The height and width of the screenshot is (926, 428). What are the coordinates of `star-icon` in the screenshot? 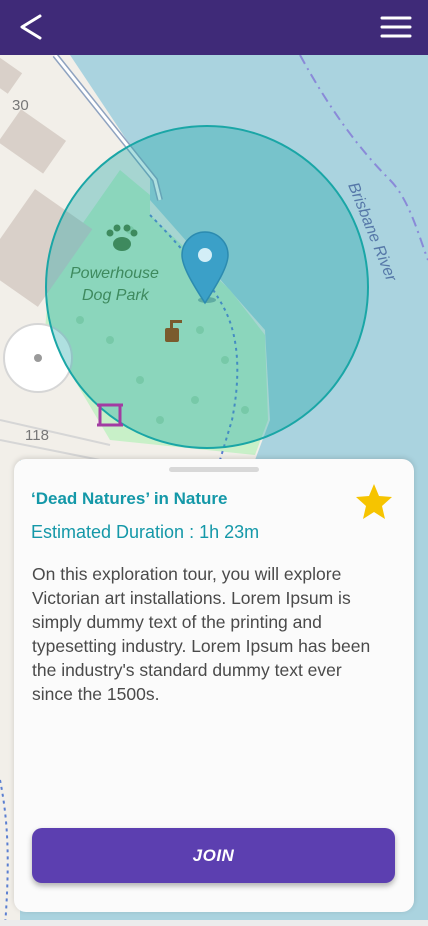 It's located at (374, 501).